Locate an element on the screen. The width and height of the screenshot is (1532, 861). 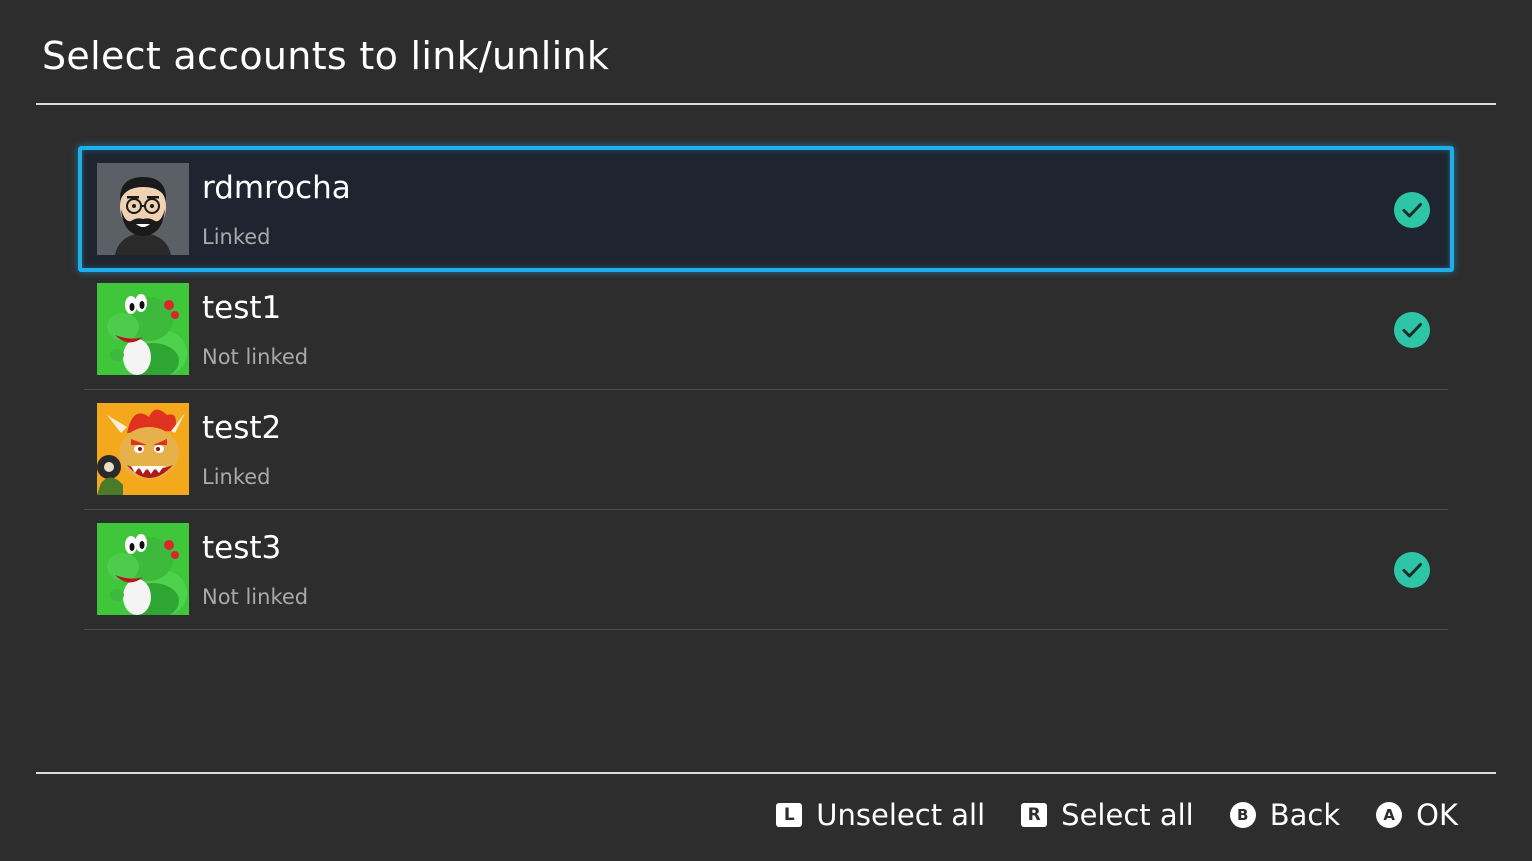
account-name: rdmrocha is located at coordinates (276, 188).